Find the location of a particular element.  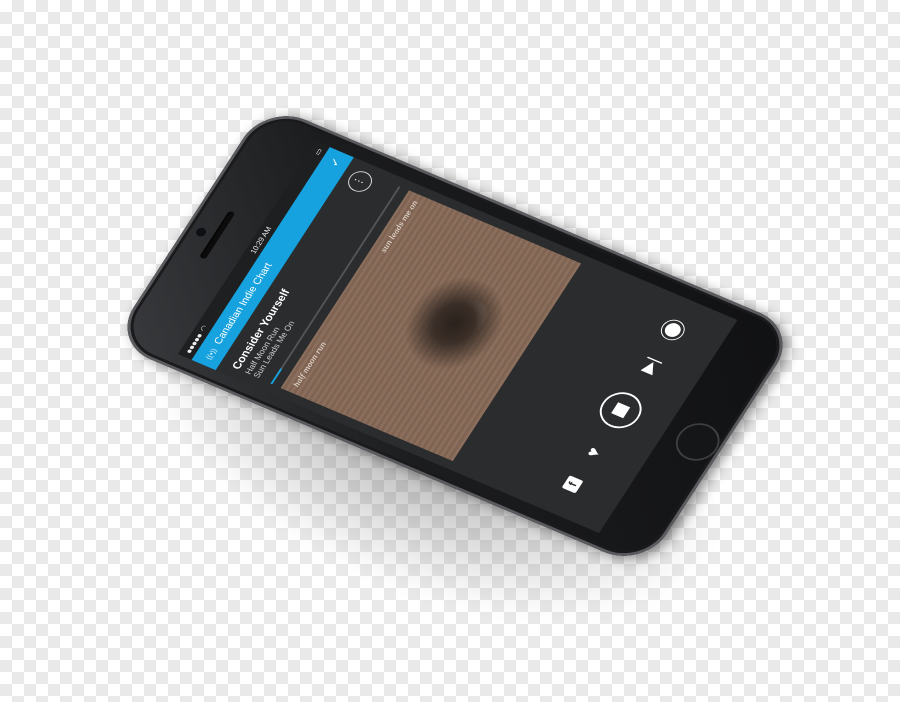

battery-icon: ▭ is located at coordinates (318, 152).